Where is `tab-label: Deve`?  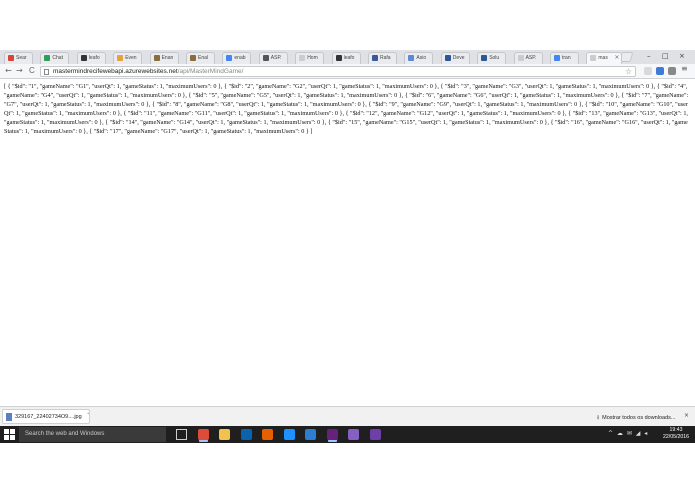 tab-label: Deve is located at coordinates (458, 58).